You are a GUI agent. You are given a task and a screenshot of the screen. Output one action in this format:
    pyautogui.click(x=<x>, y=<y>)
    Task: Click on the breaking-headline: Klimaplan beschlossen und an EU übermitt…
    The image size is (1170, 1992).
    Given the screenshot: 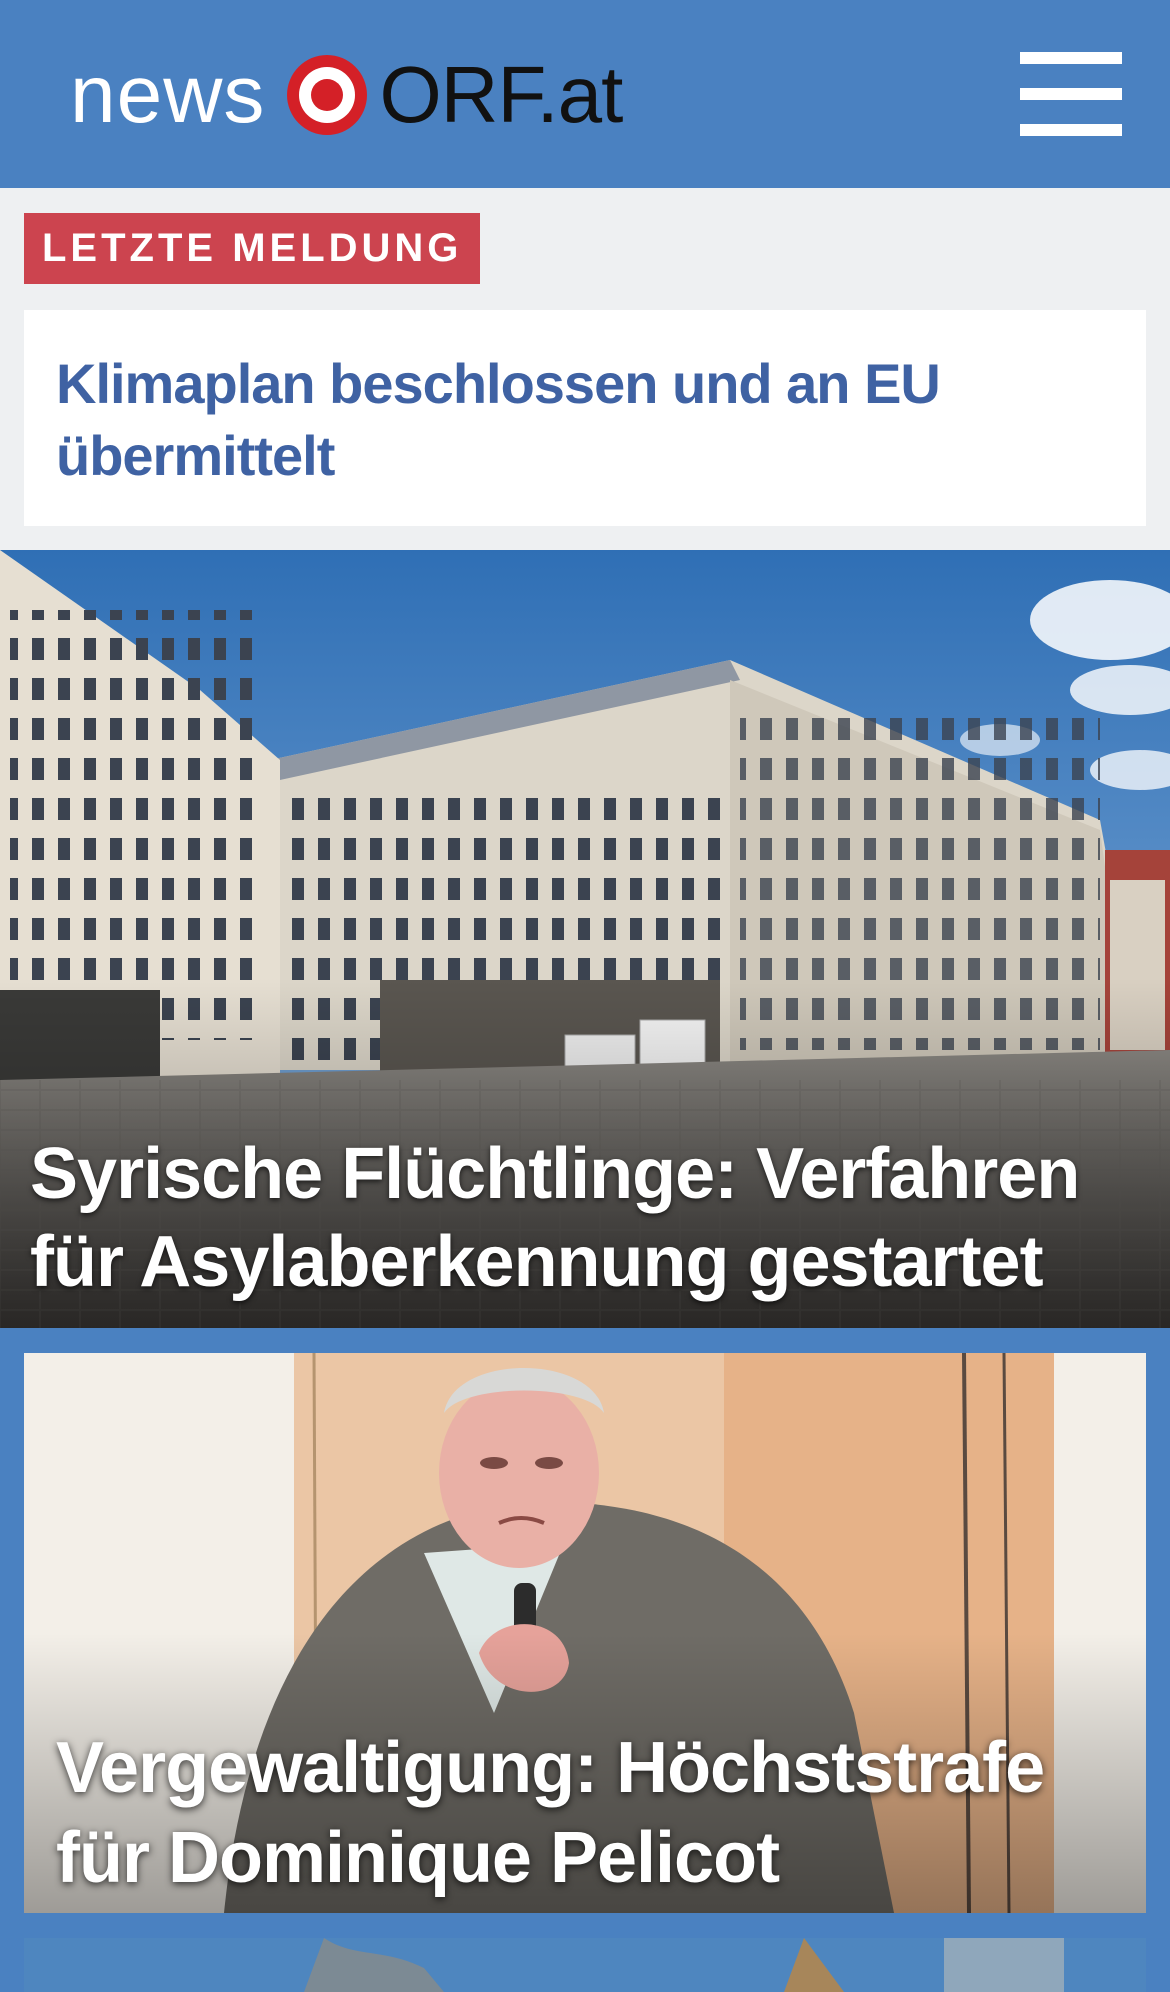 What is the action you would take?
    pyautogui.click(x=585, y=420)
    